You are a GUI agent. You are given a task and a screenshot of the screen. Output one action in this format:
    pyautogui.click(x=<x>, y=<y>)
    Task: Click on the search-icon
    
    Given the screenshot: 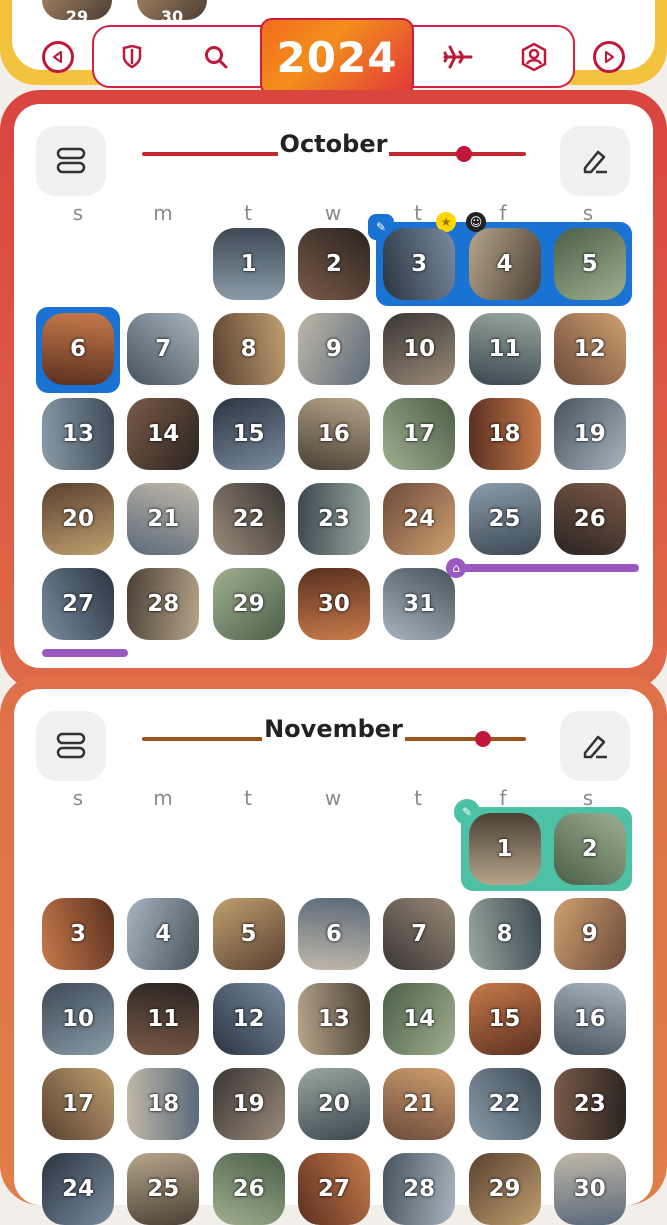 What is the action you would take?
    pyautogui.click(x=216, y=57)
    